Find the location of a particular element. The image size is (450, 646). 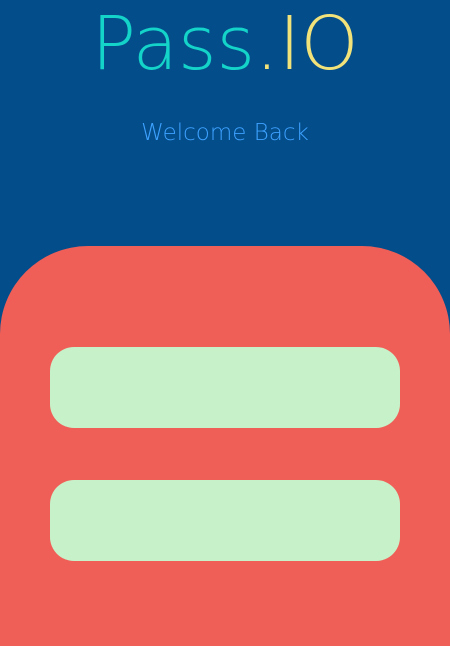

app-logo: Pass.IO is located at coordinates (225, 44).